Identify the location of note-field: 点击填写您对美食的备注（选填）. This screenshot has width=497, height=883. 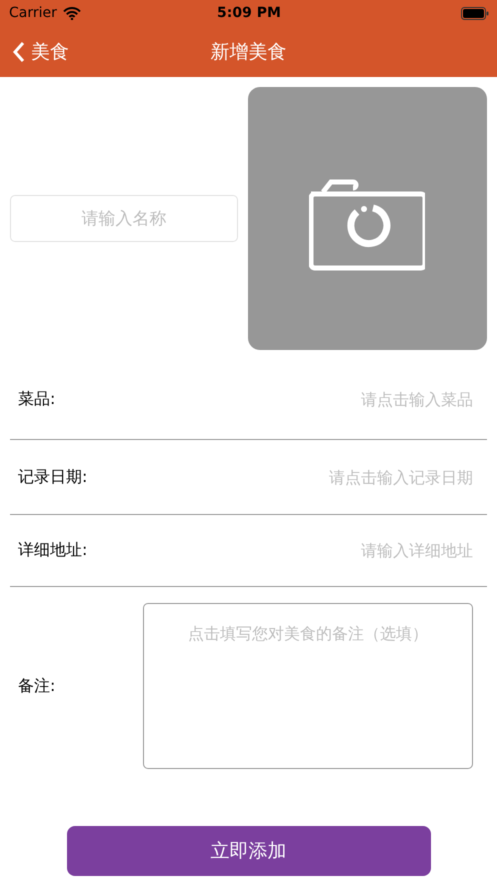
(308, 686).